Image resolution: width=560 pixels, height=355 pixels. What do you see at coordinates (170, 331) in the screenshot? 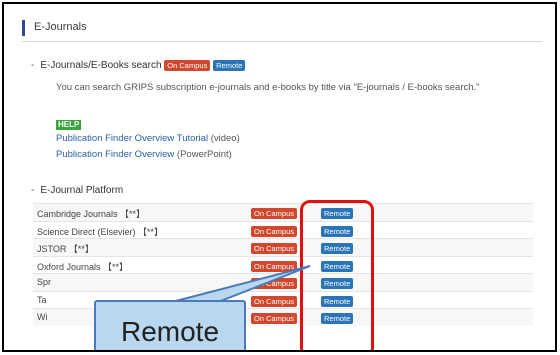
I see `callout-text: Remote` at bounding box center [170, 331].